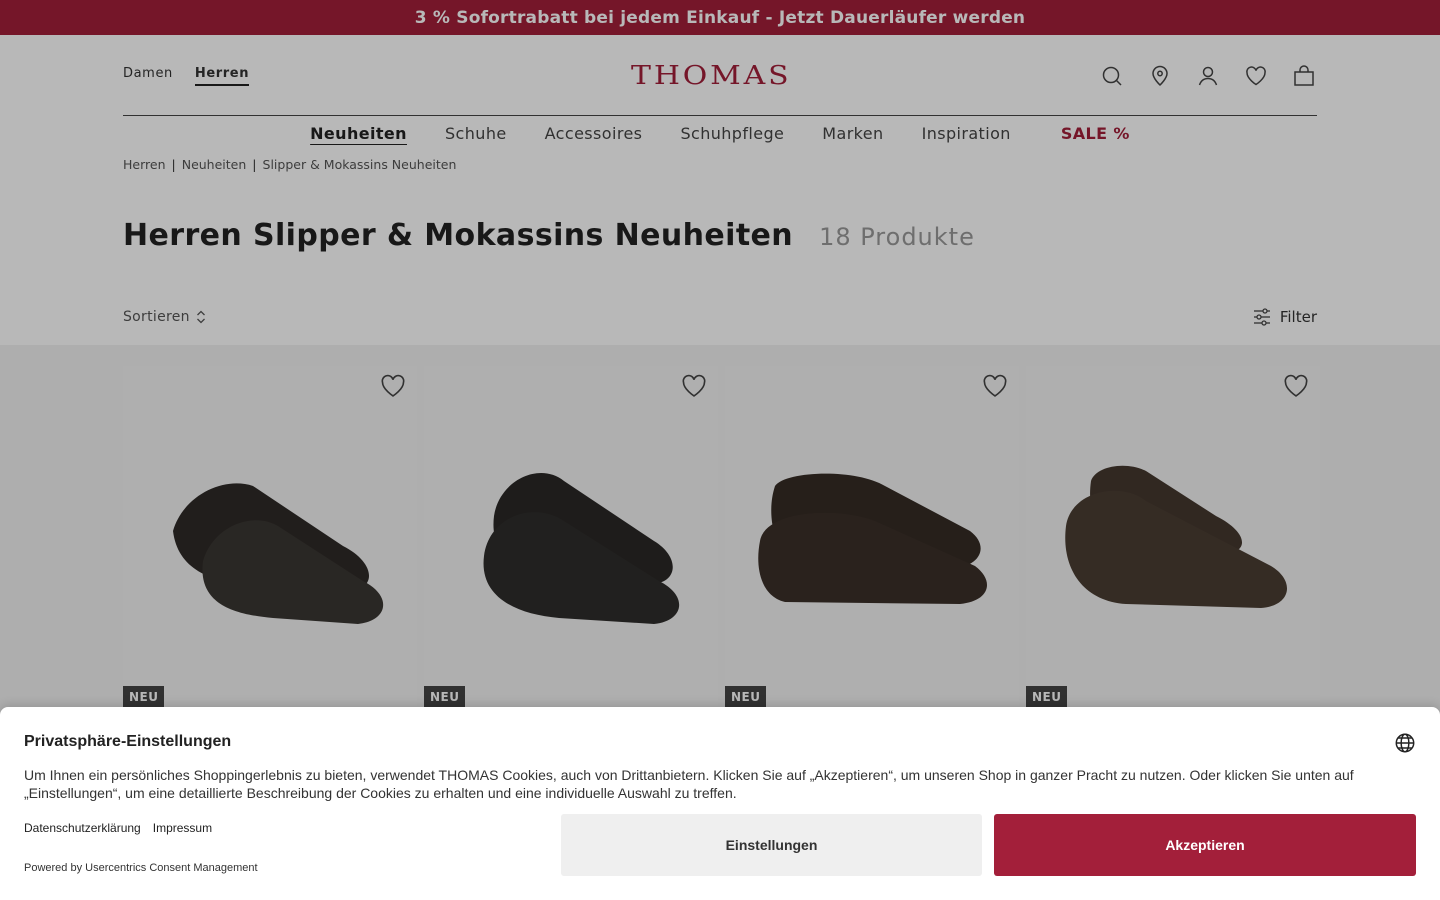 This screenshot has height=900, width=1440. Describe the element at coordinates (1205, 845) in the screenshot. I see `accept-button: Akzeptieren` at that location.